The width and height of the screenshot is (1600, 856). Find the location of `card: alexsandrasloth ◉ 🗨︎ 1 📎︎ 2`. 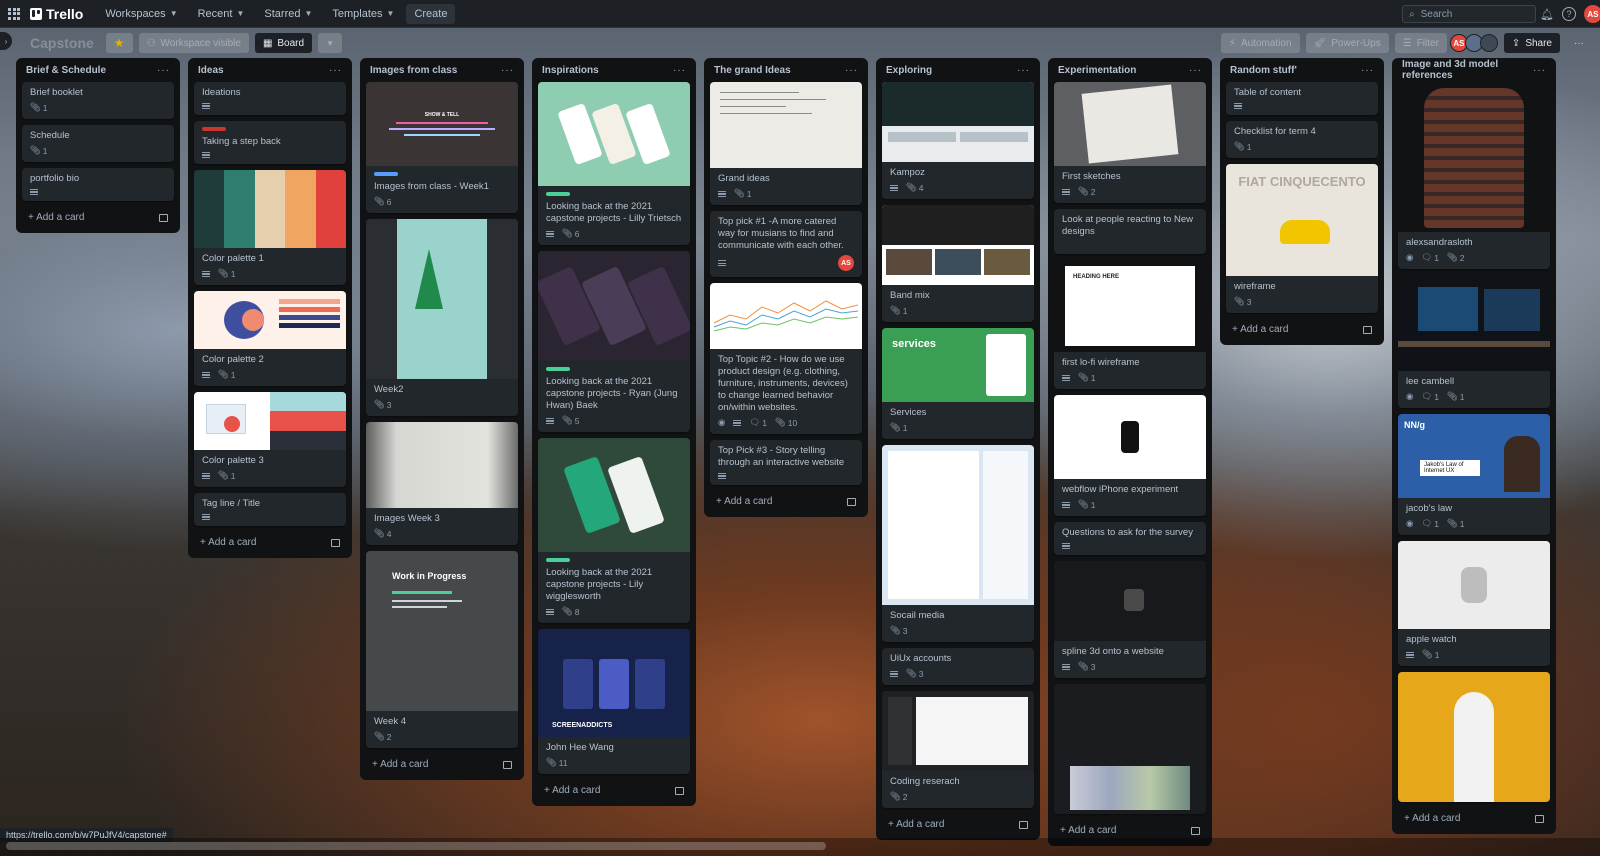

card: alexsandrasloth ◉ 🗨︎ 1 📎︎ 2 is located at coordinates (1474, 175).